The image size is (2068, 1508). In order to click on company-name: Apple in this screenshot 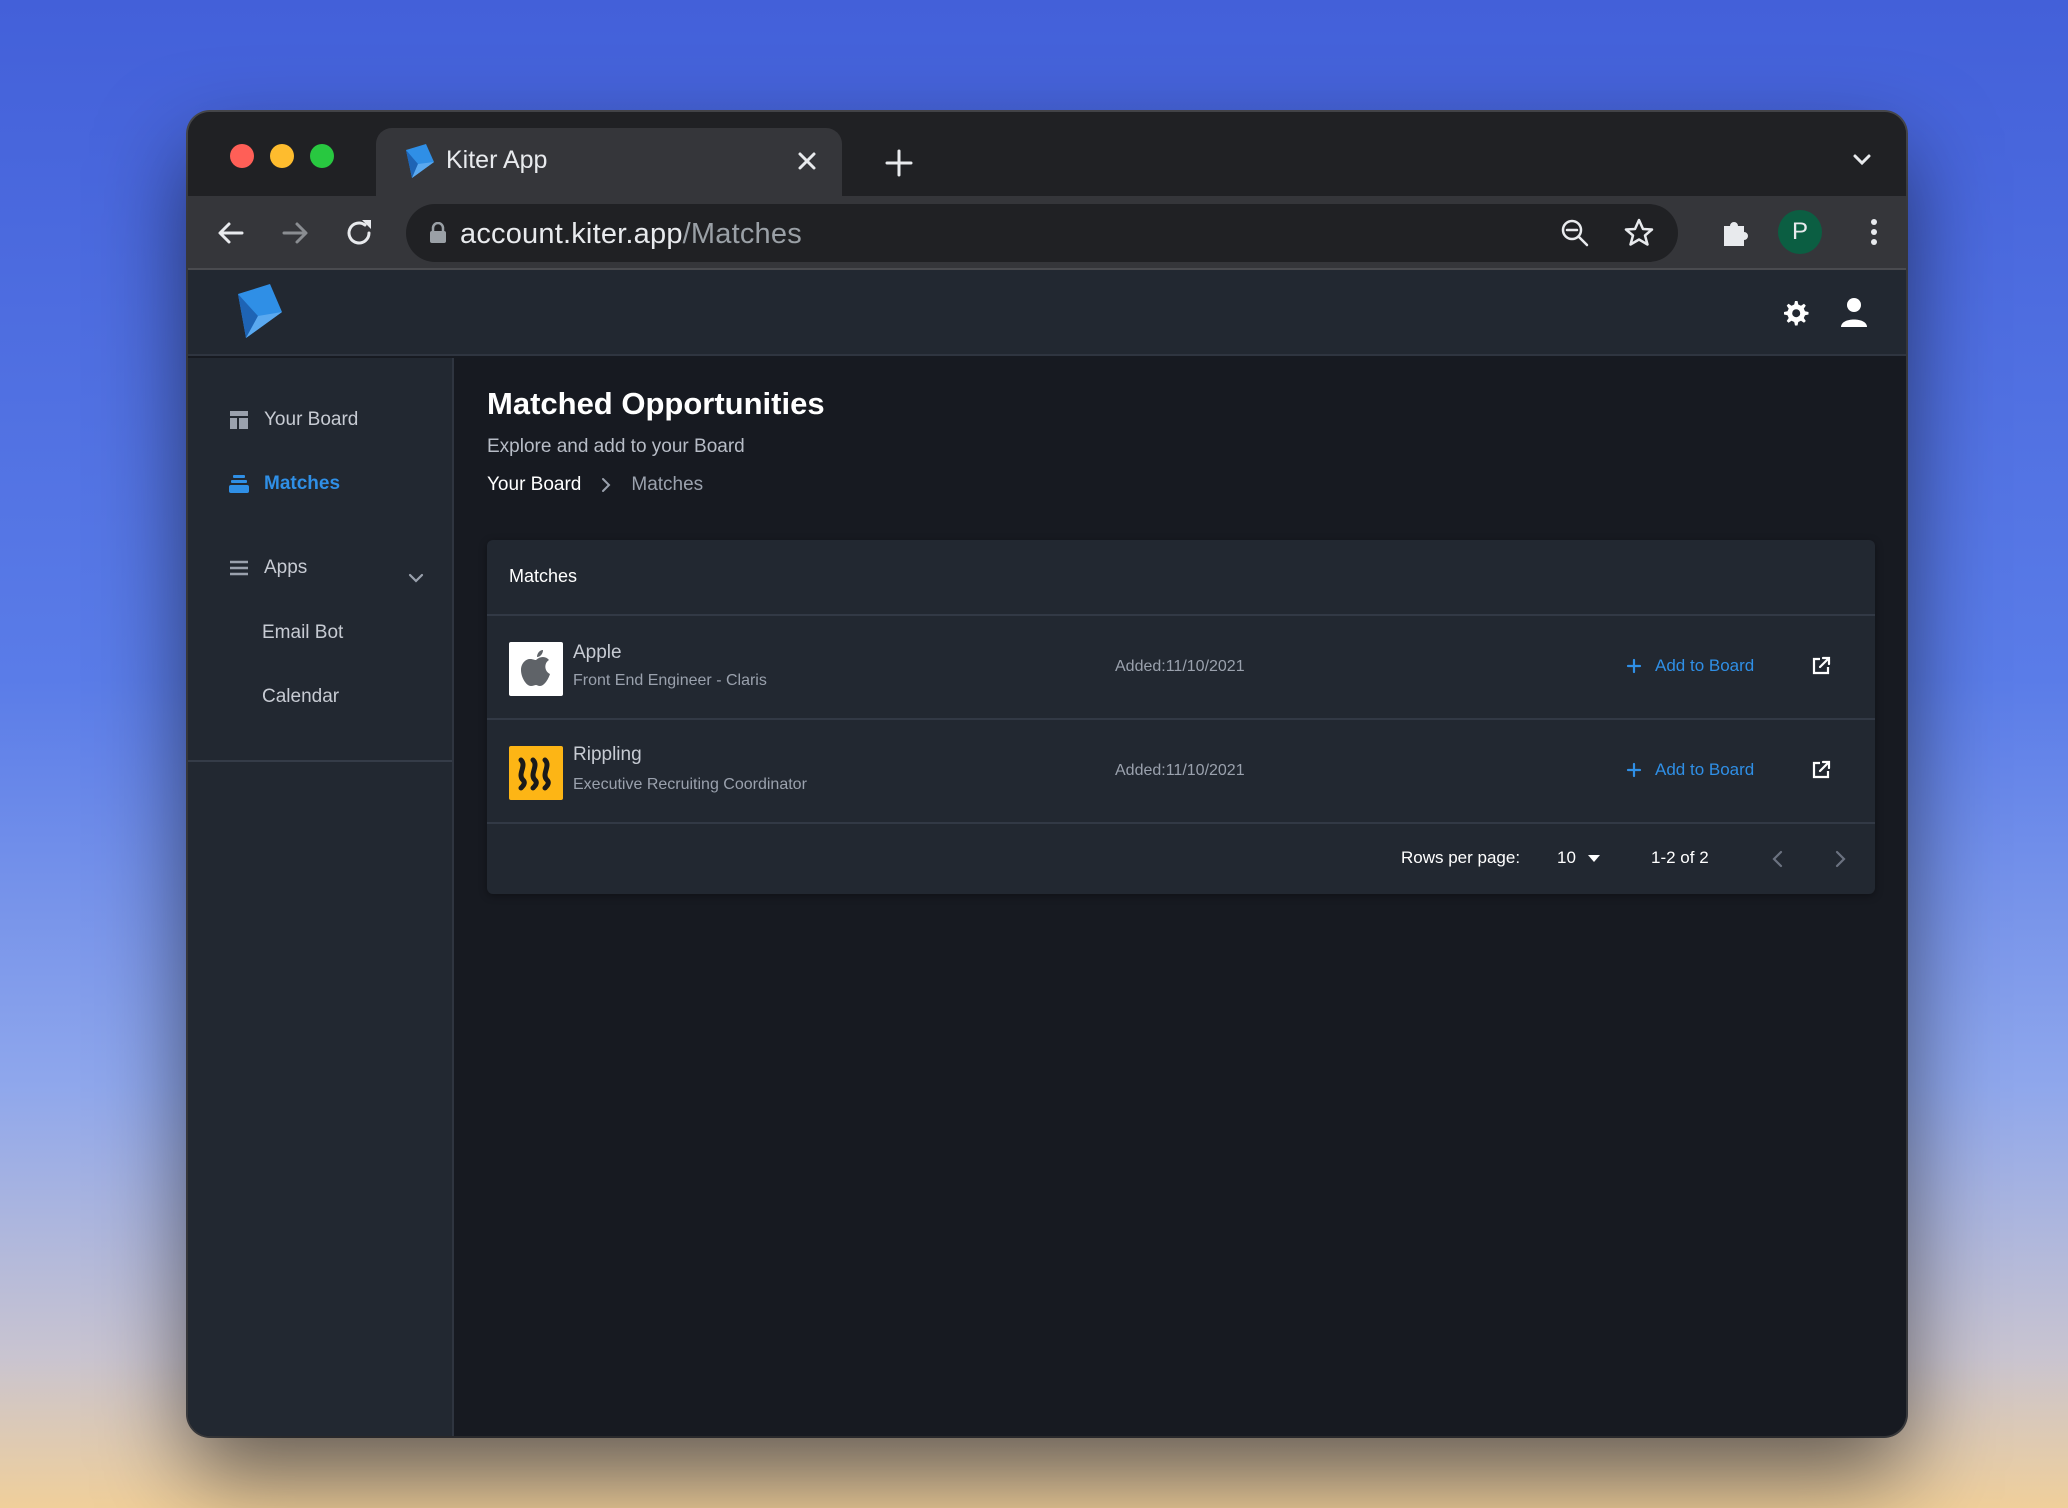, I will do `click(597, 653)`.